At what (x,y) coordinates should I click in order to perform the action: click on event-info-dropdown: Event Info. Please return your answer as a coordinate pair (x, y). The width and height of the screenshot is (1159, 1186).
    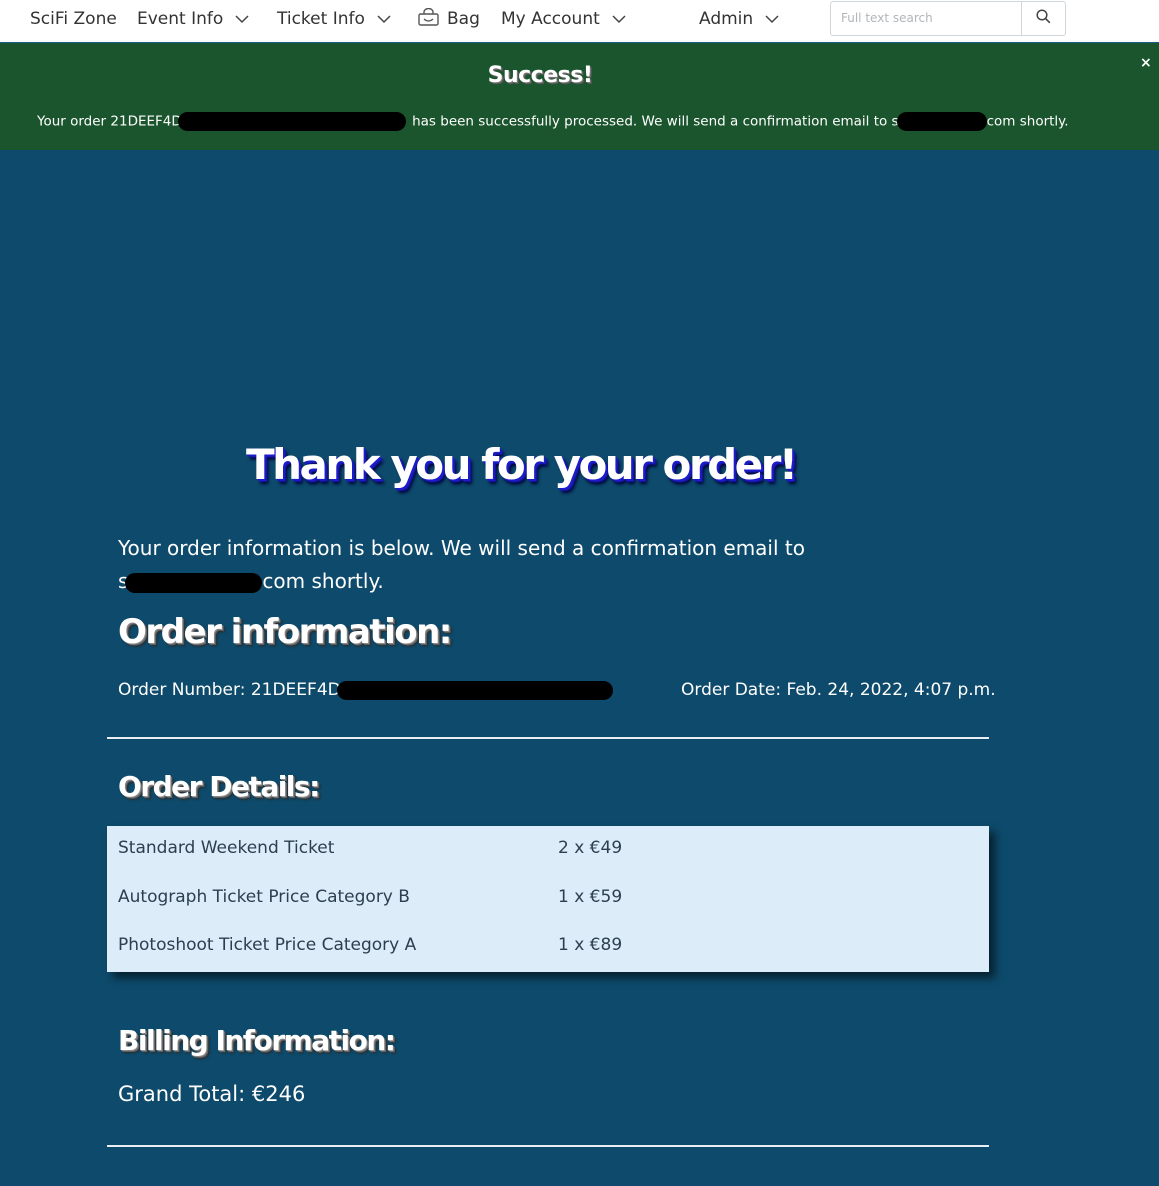
    Looking at the image, I should click on (193, 19).